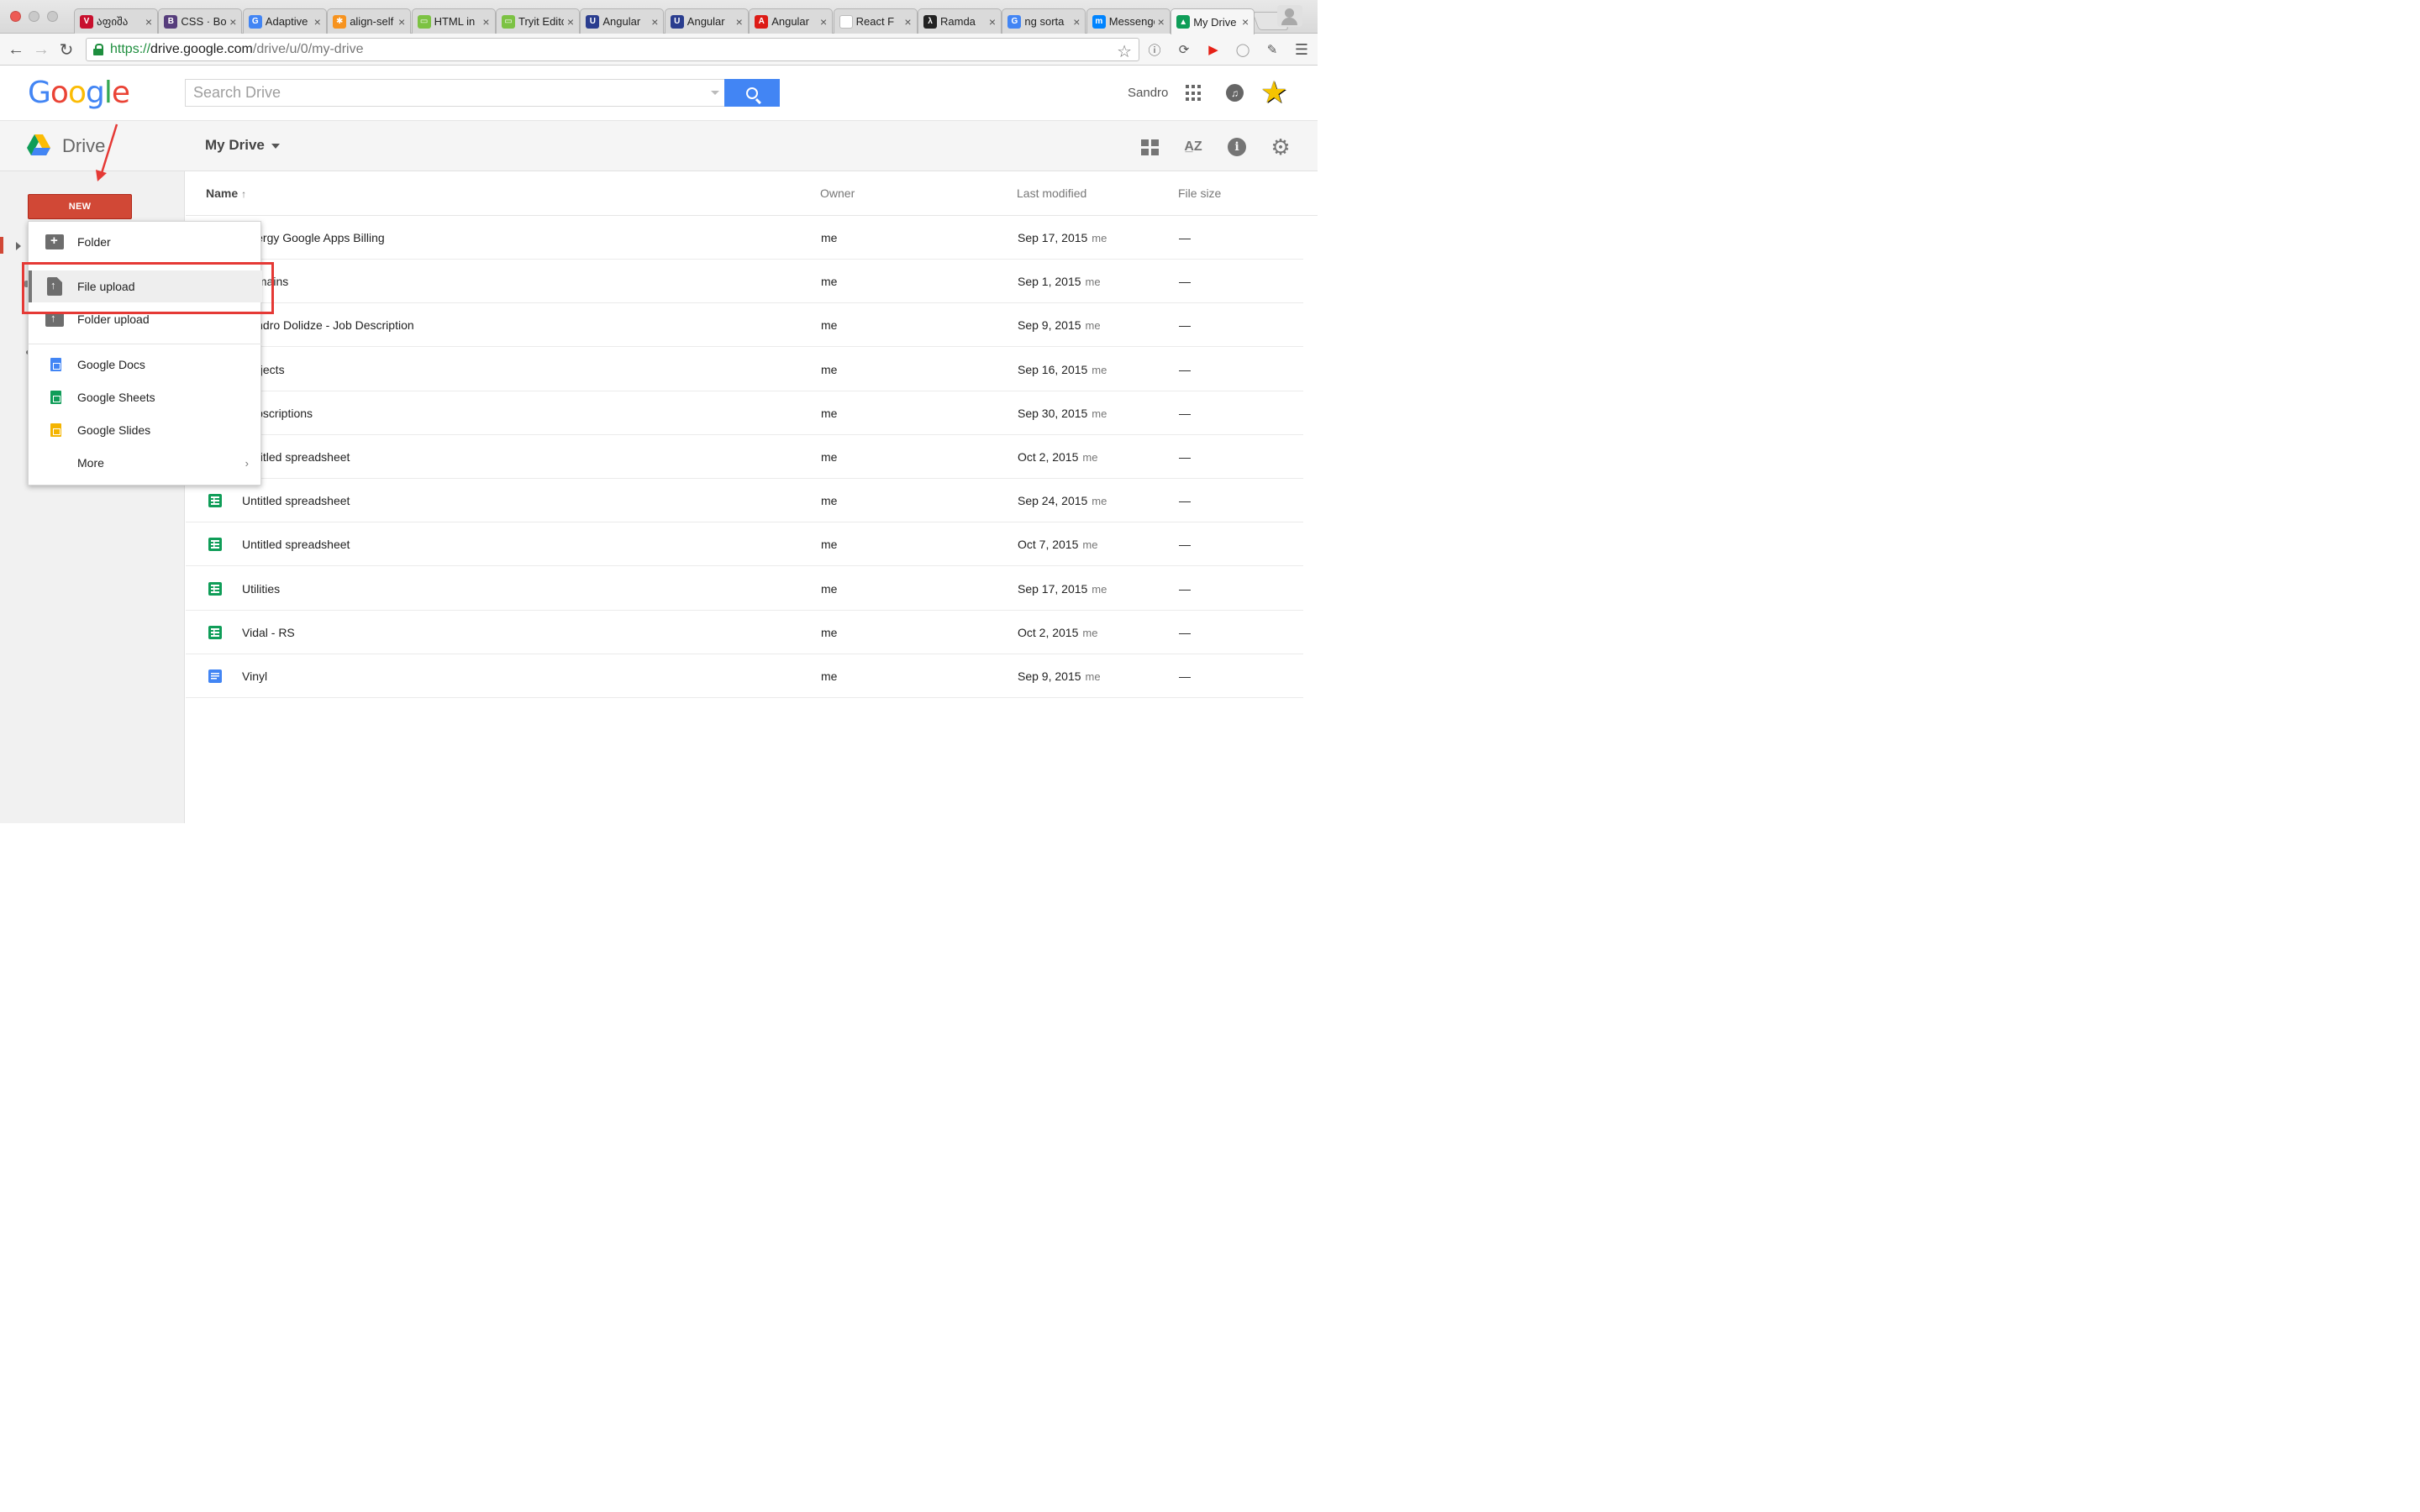 The image size is (2420, 1512). Describe the element at coordinates (1124, 51) in the screenshot. I see `bookmark-star-icon: ☆` at that location.